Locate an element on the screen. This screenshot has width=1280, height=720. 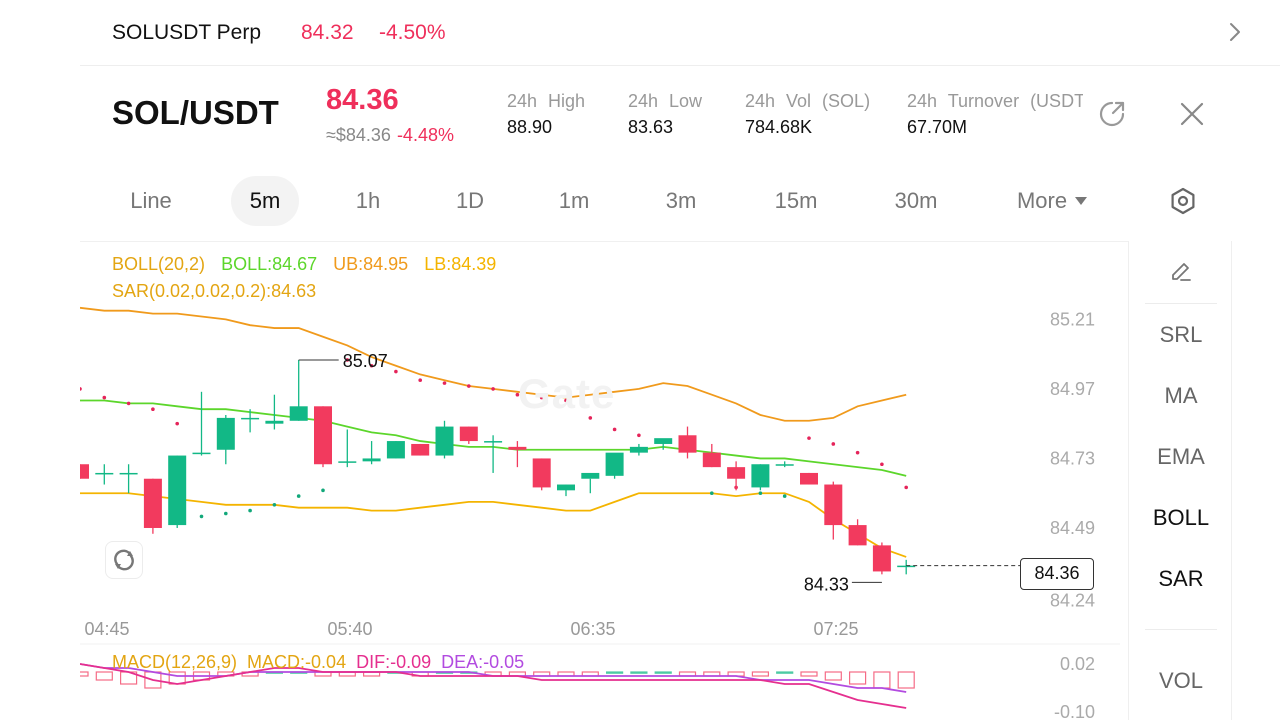
draw-pencil-icon is located at coordinates (1181, 271).